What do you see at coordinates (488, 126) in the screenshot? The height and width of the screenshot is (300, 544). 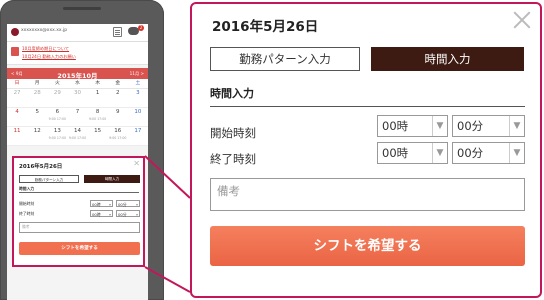 I see `start-minute-select: 00分 ▼` at bounding box center [488, 126].